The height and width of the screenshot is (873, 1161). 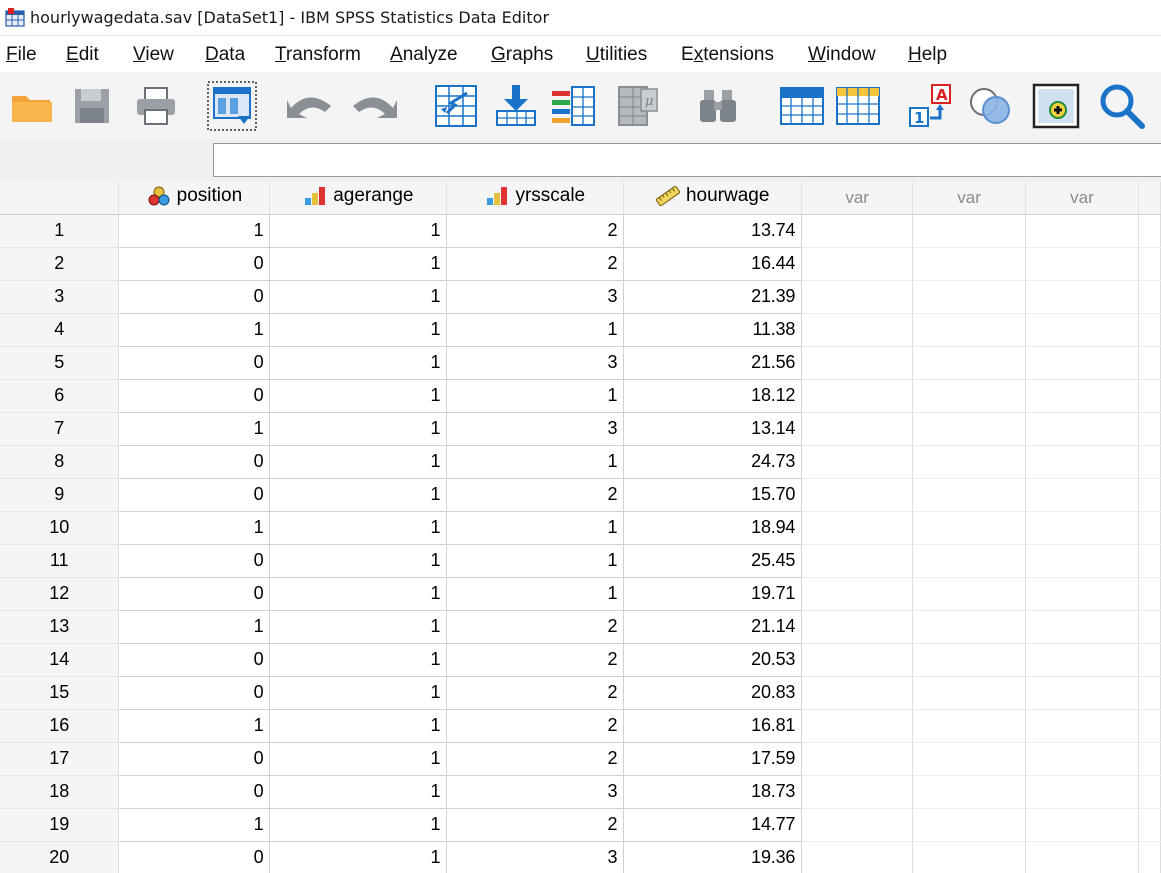 I want to click on column-header-empty-var: var, so click(x=857, y=198).